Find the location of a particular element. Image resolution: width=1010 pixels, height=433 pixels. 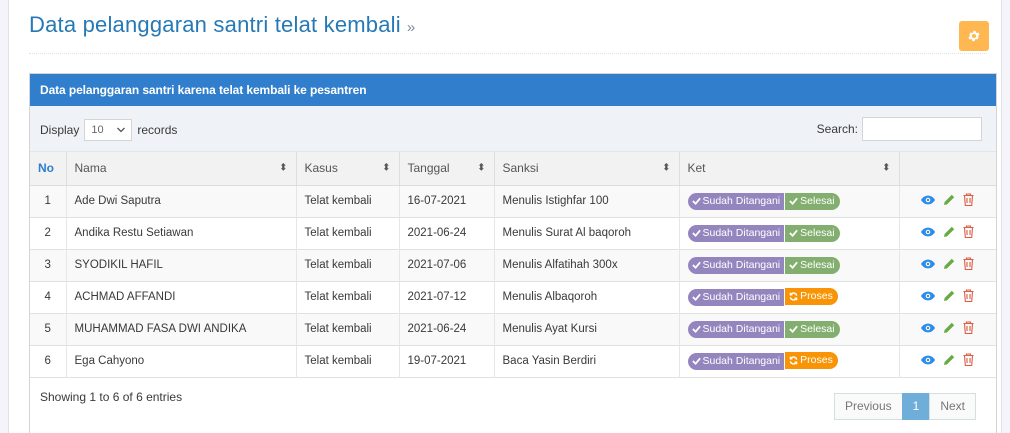

cell-nama: Ade Dwi Saputra is located at coordinates (181, 201).